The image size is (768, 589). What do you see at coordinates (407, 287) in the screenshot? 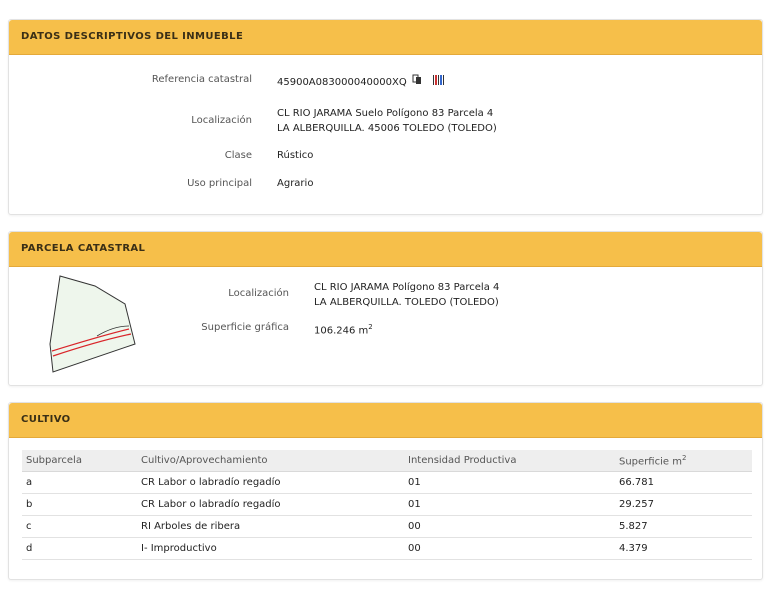
I see `parcel-loc-line1: CL RIO JARAMA Polígono 83 Parcela 4` at bounding box center [407, 287].